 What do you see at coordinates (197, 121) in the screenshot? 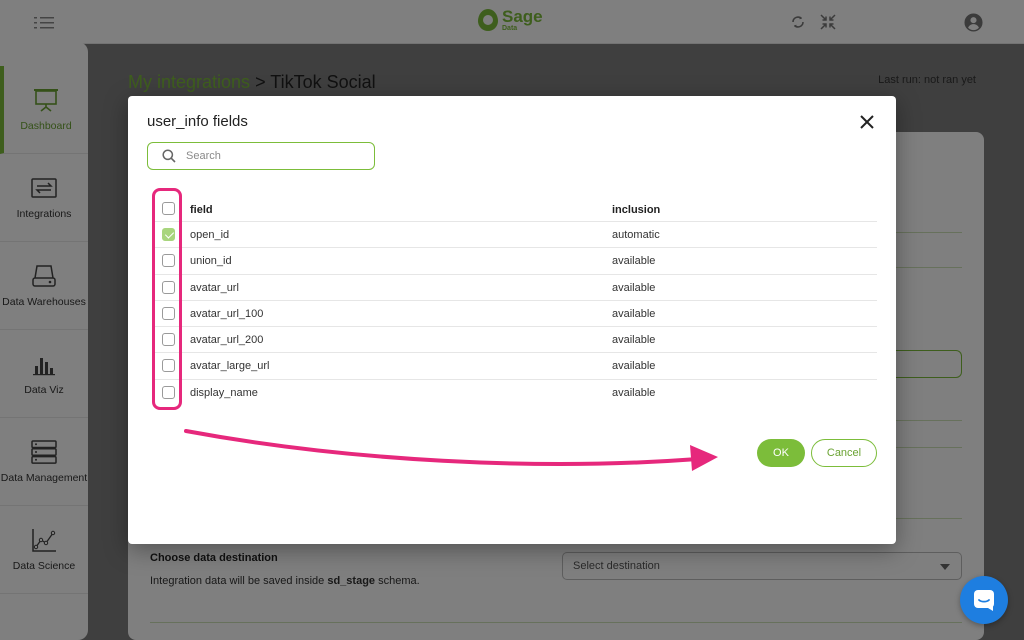
I see `modal-title: user_info fields` at bounding box center [197, 121].